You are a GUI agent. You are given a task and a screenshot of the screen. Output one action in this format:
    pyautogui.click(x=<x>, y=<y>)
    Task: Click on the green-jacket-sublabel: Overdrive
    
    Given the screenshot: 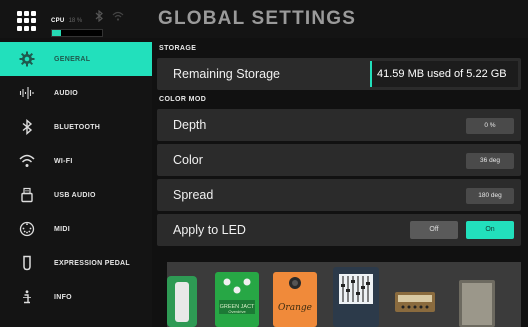 What is the action you would take?
    pyautogui.click(x=237, y=311)
    